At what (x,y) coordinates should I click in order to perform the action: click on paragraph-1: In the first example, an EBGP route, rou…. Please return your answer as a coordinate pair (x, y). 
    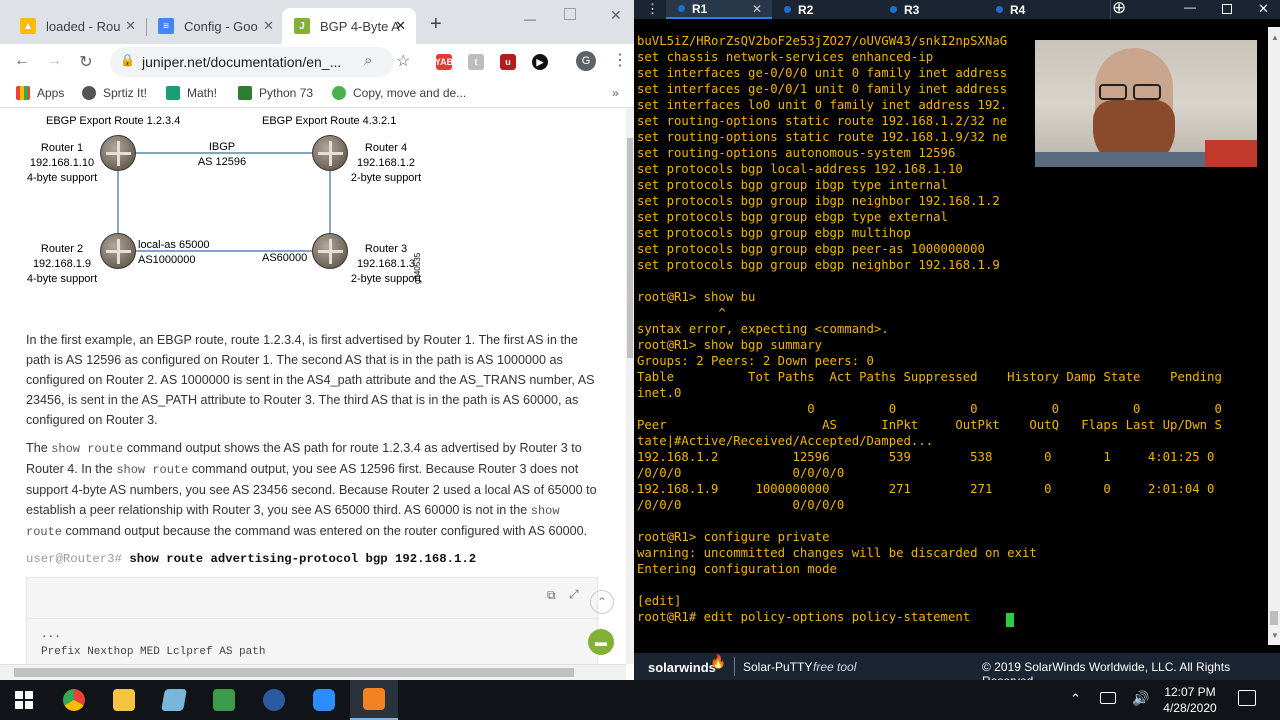
    Looking at the image, I should click on (310, 380).